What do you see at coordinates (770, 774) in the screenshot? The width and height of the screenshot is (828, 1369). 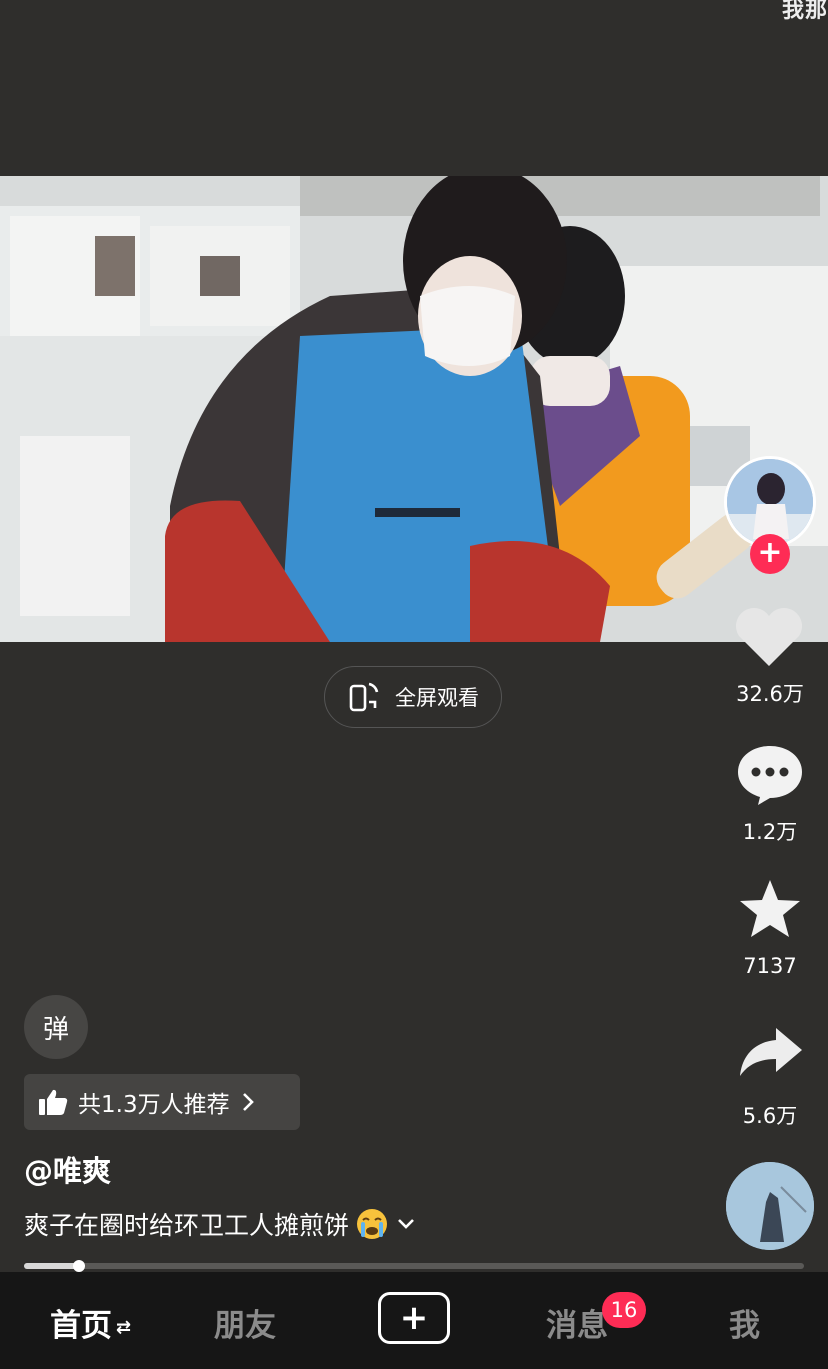 I see `comment-icon` at bounding box center [770, 774].